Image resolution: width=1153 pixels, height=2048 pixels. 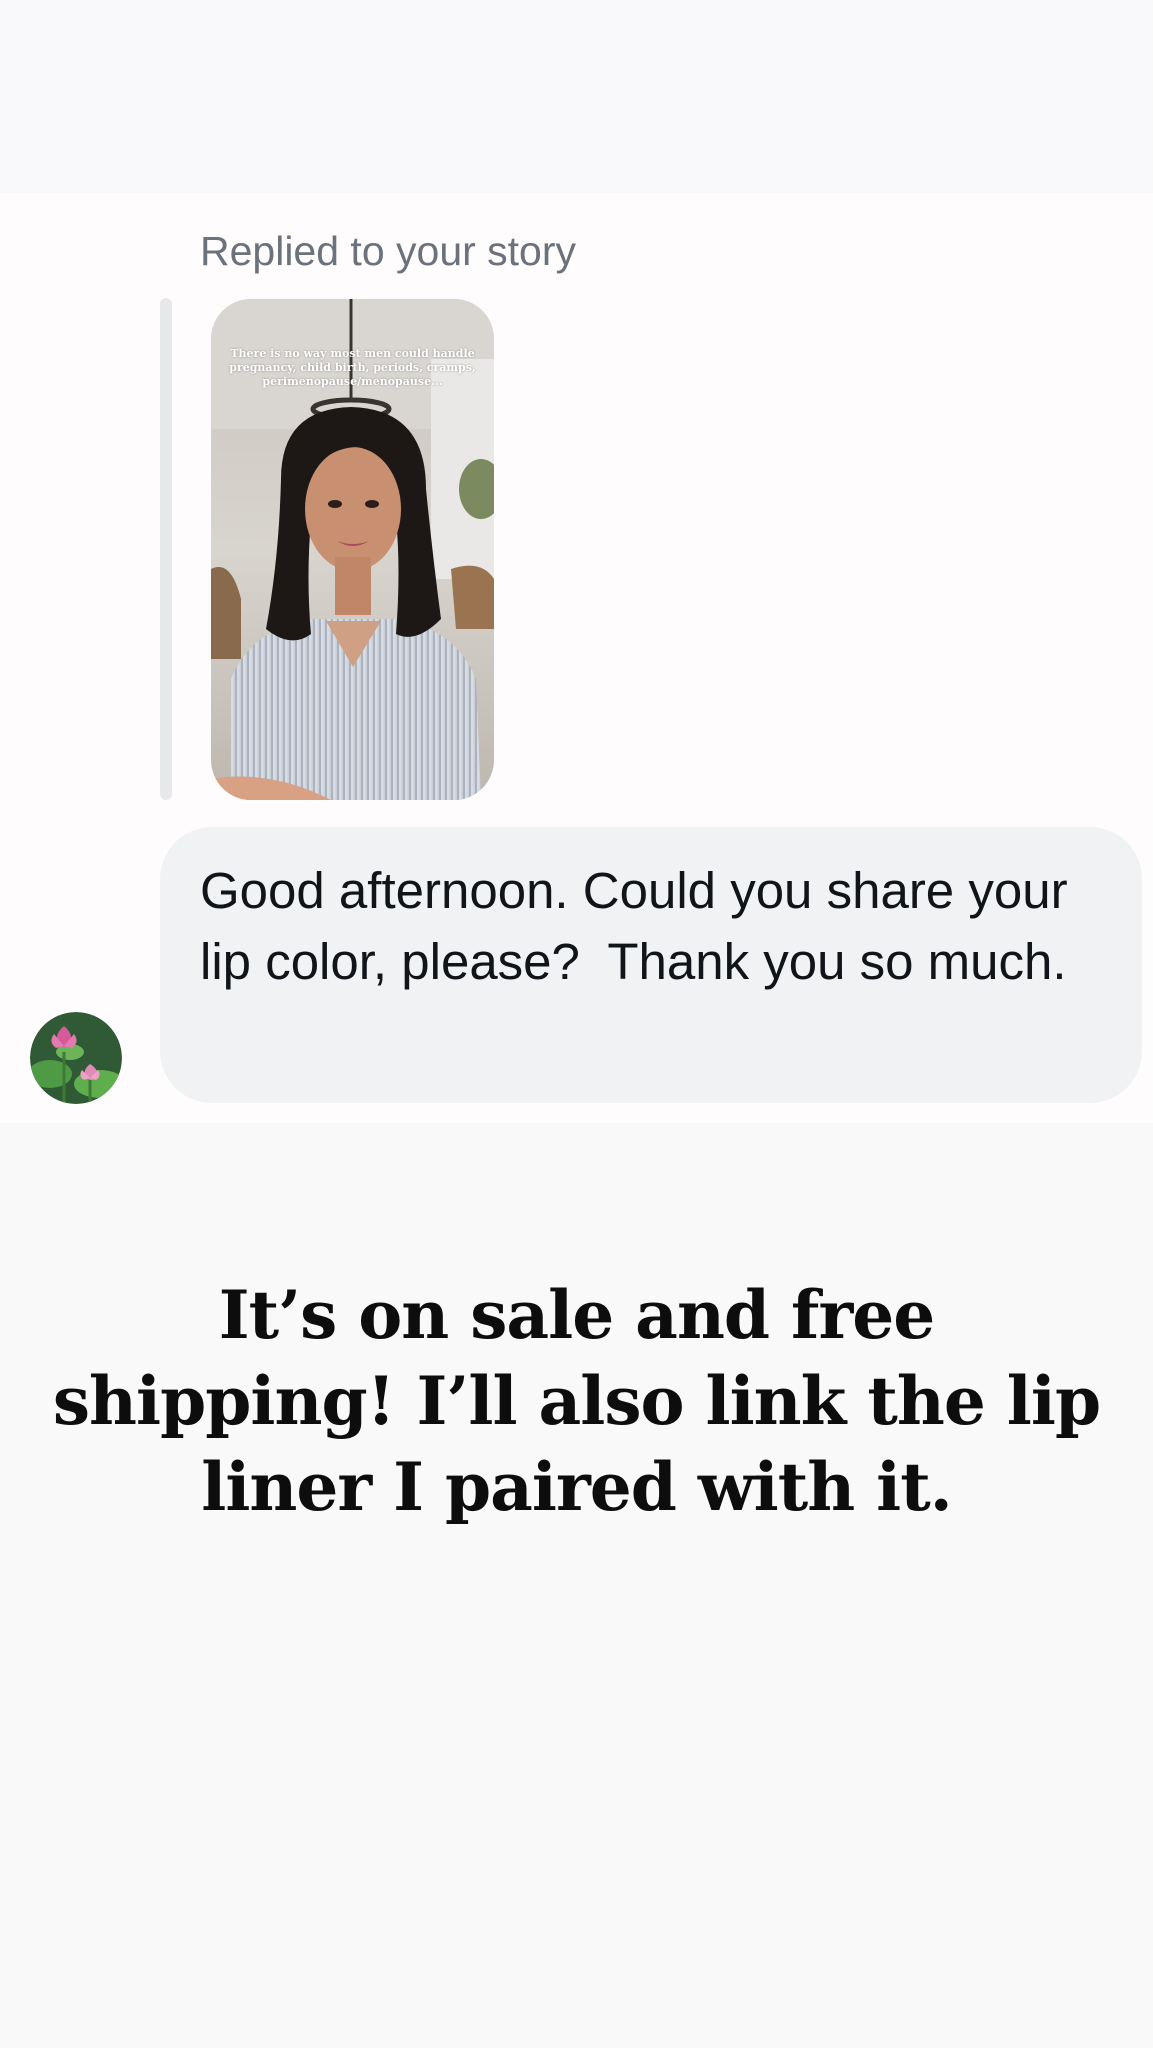 What do you see at coordinates (576, 96) in the screenshot?
I see `top-blank-area` at bounding box center [576, 96].